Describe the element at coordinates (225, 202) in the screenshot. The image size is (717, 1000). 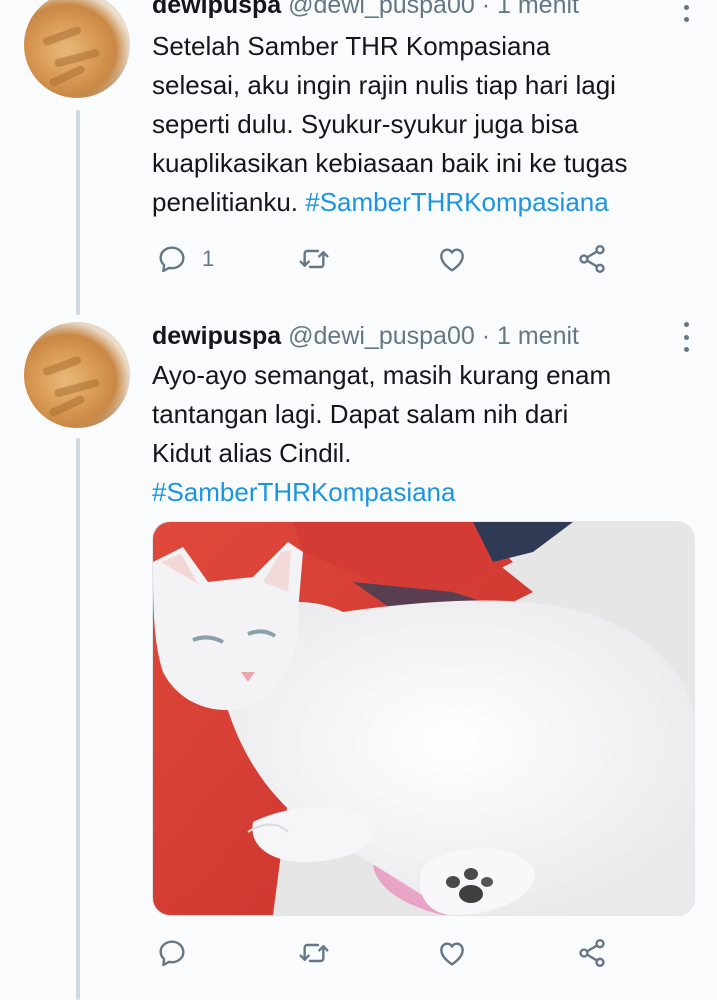
I see `text-line: penelitianku.` at that location.